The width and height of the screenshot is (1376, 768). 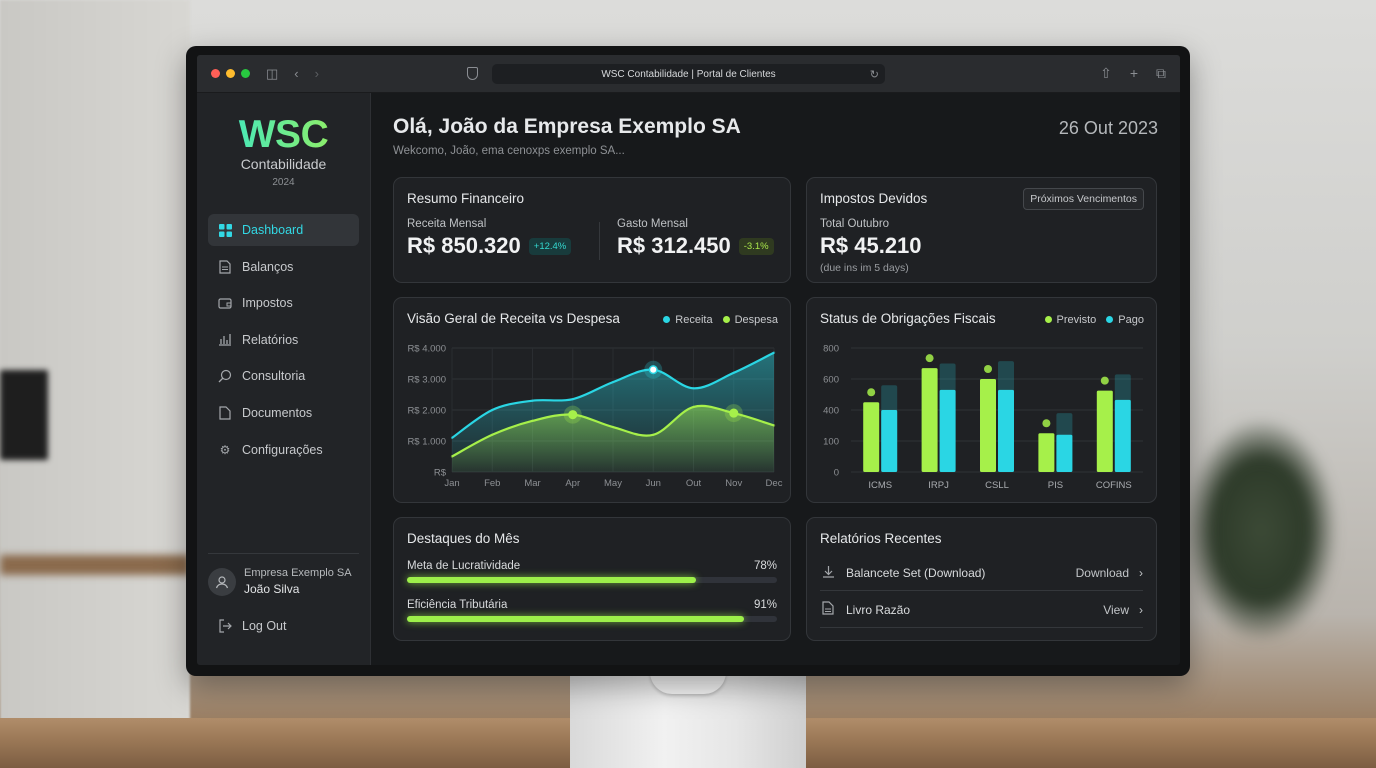 I want to click on upcoming-due-button: Próximos Vencimentos, so click(x=1083, y=199).